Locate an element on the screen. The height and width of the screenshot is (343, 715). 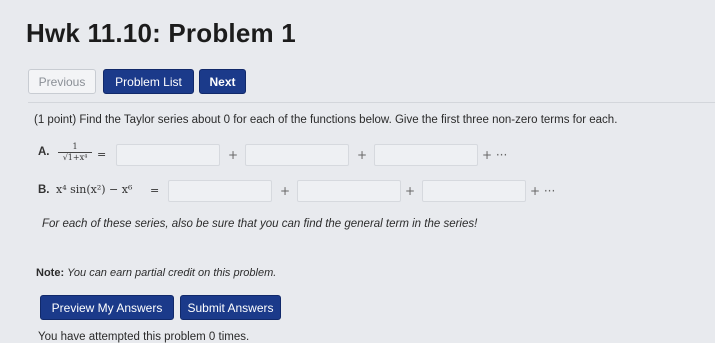
part-b-plus-2: + is located at coordinates (410, 191).